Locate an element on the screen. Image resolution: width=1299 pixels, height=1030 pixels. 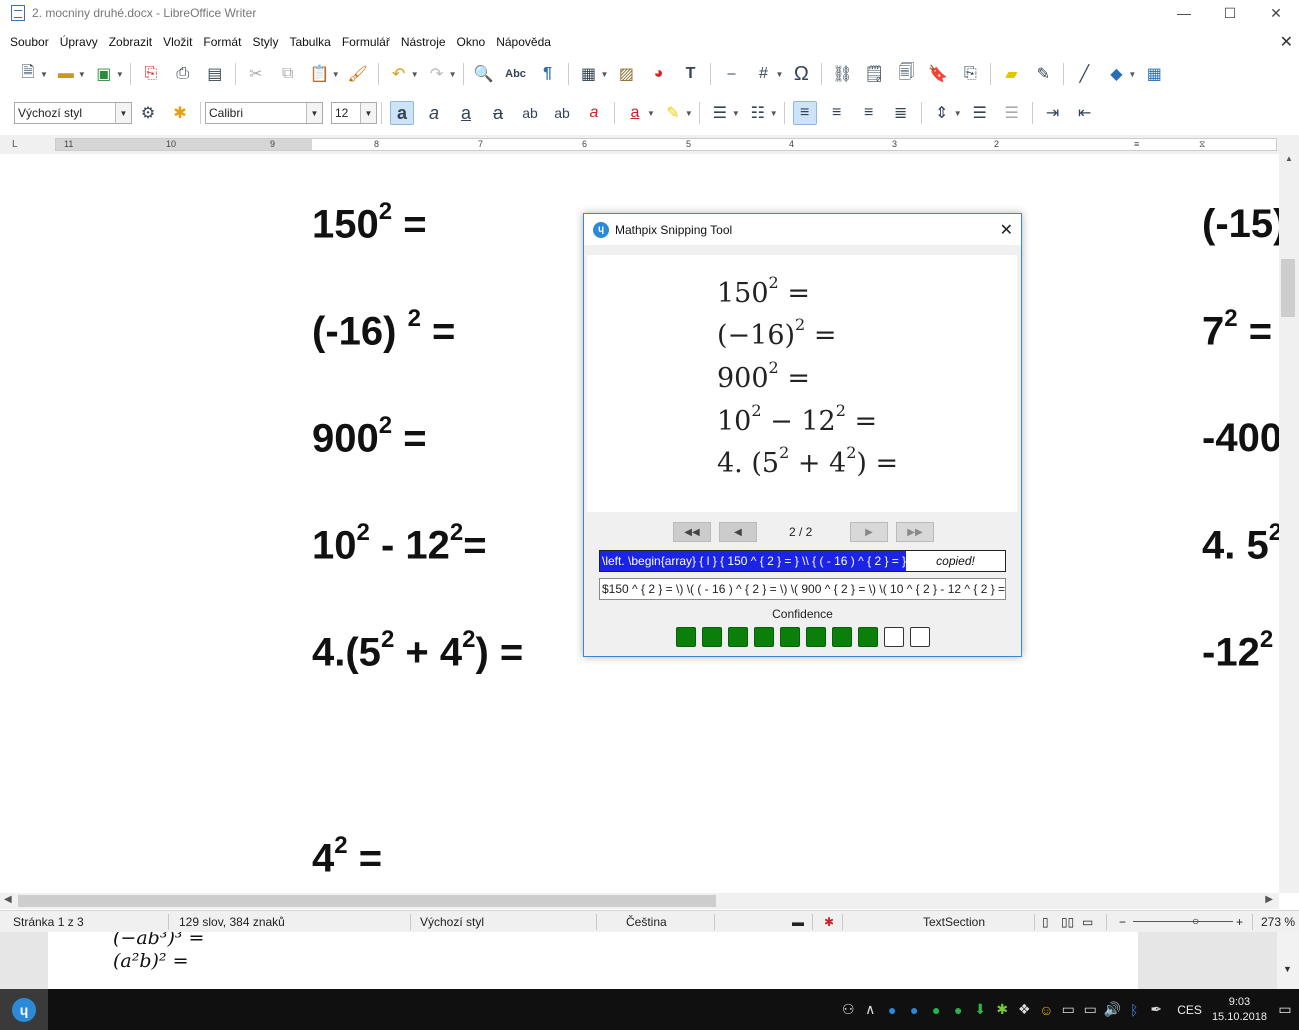
align-right-icon: ≡ is located at coordinates (869, 113).